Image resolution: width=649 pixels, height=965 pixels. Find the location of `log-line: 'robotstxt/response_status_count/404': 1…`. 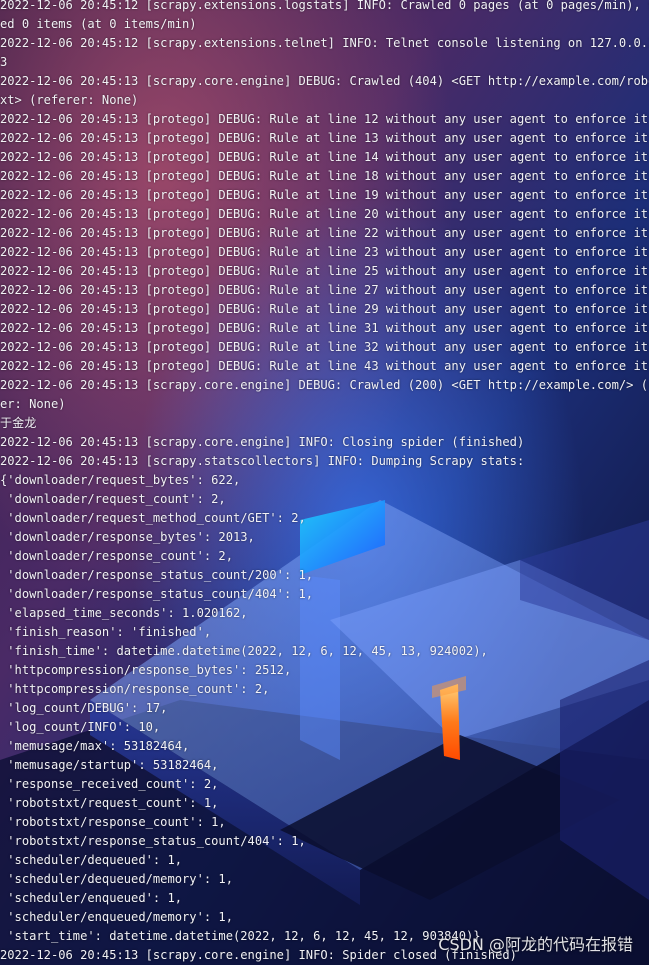

log-line: 'robotstxt/response_status_count/404': 1… is located at coordinates (153, 841).